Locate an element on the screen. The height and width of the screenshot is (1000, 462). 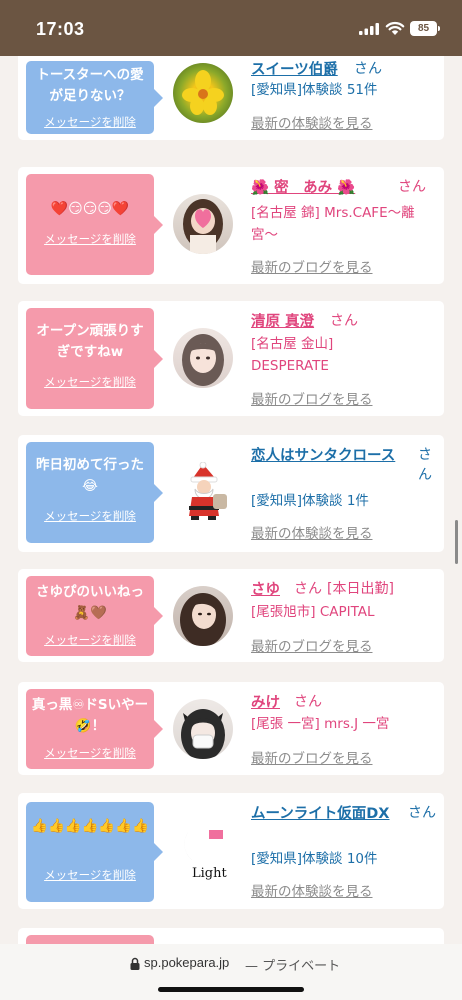
profile-name-link: さゆ is located at coordinates (265, 588).